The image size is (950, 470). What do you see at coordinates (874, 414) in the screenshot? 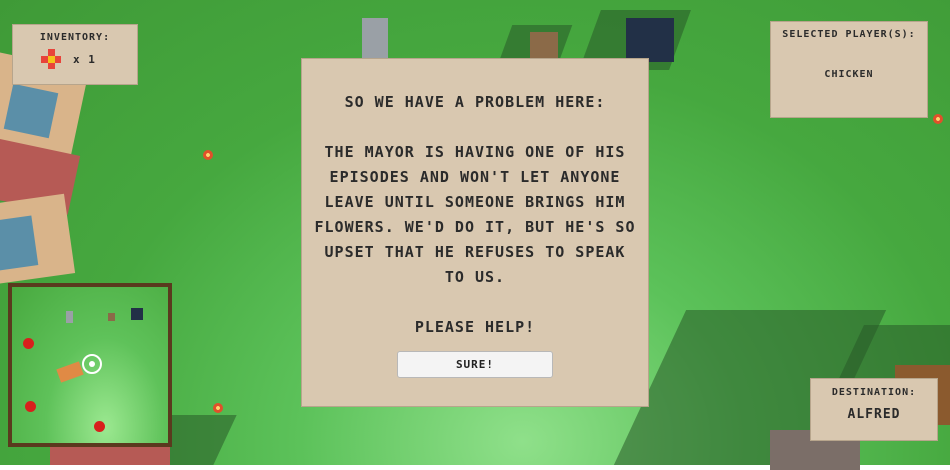
I see `destination-name: ALFRED` at bounding box center [874, 414].